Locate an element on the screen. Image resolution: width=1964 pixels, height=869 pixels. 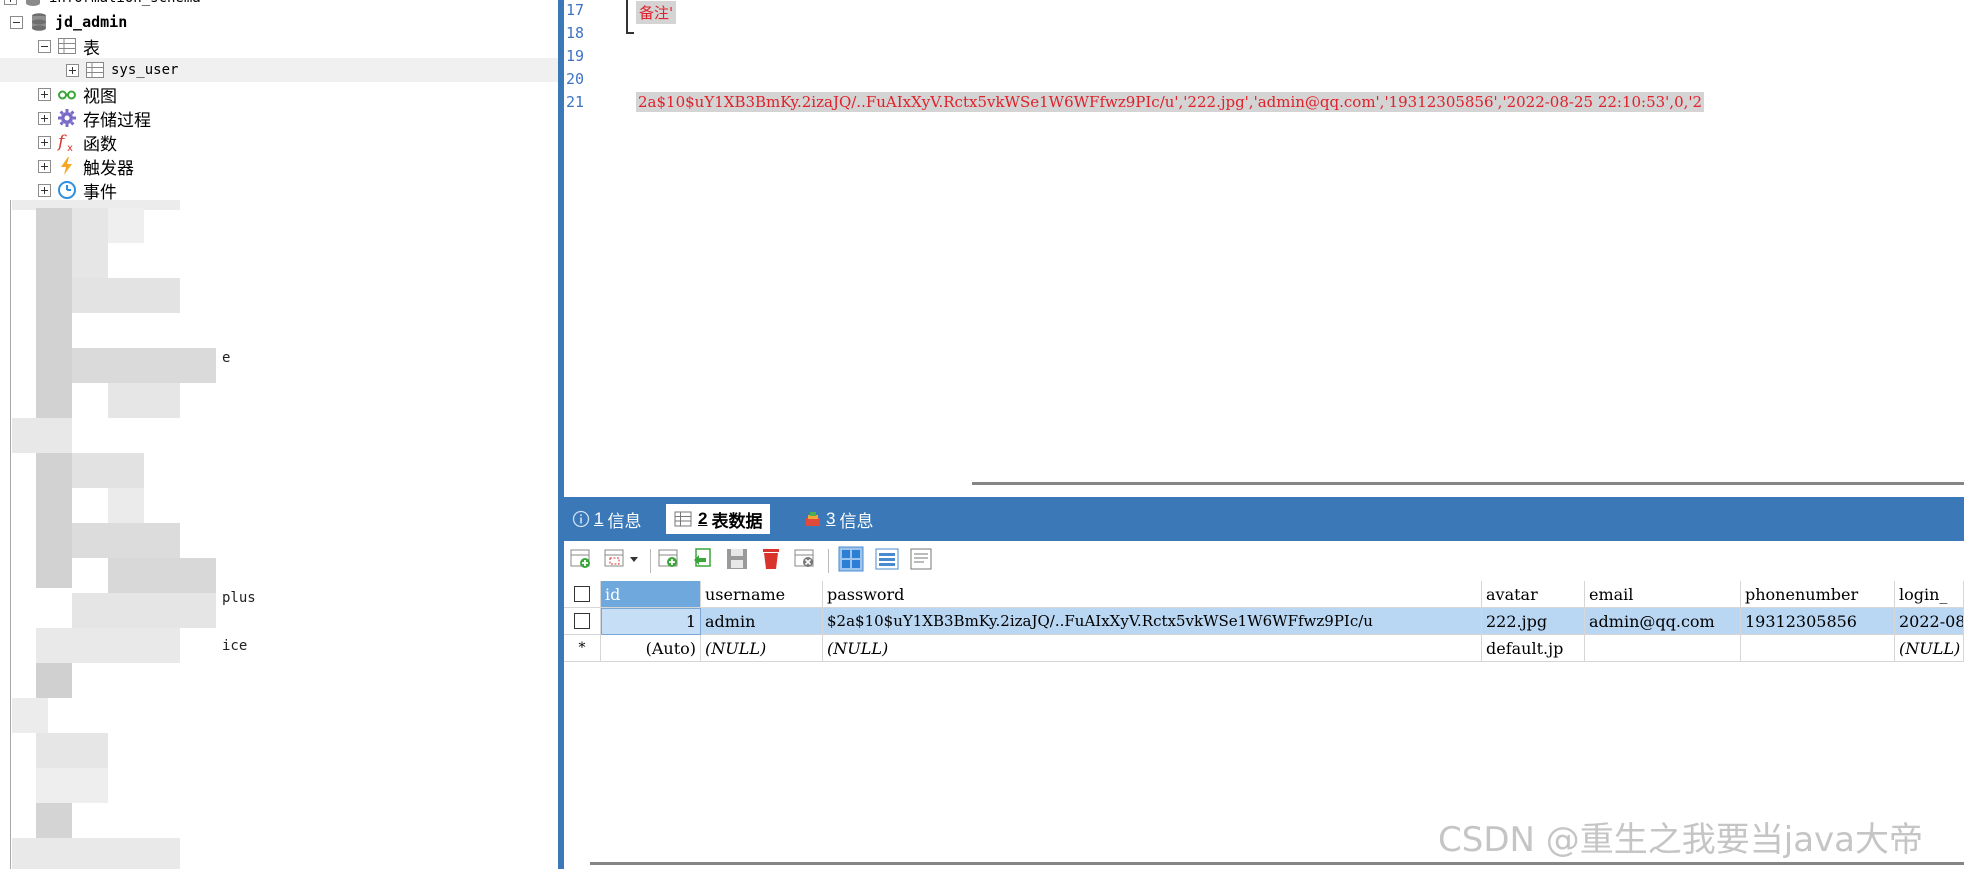
result-tab-bar is located at coordinates (1264, 519).